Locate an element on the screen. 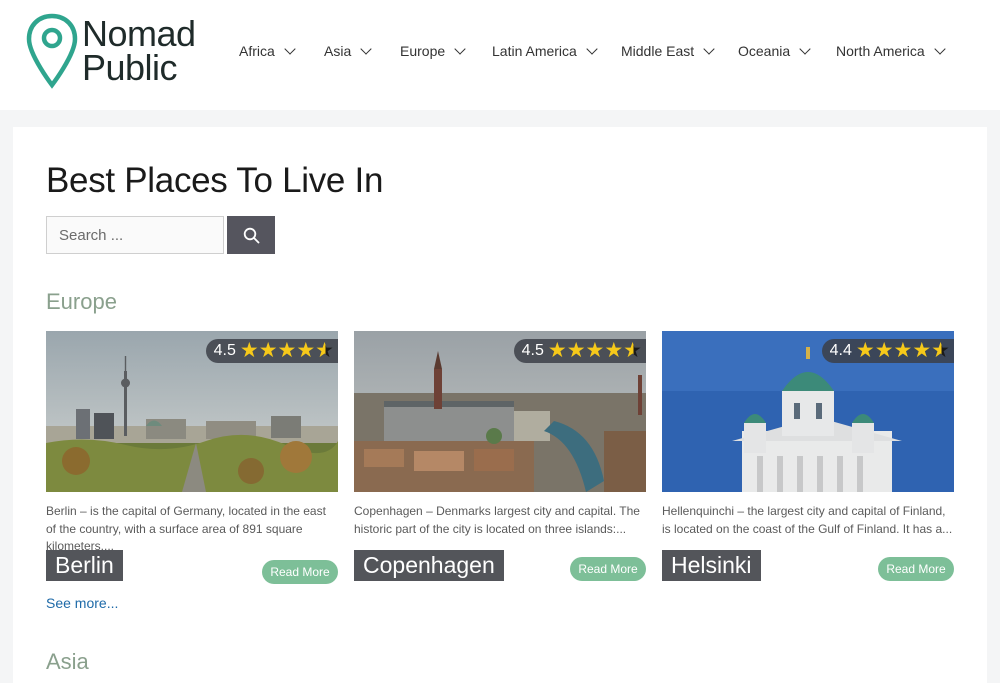  rating-value: 4.4 is located at coordinates (840, 350).